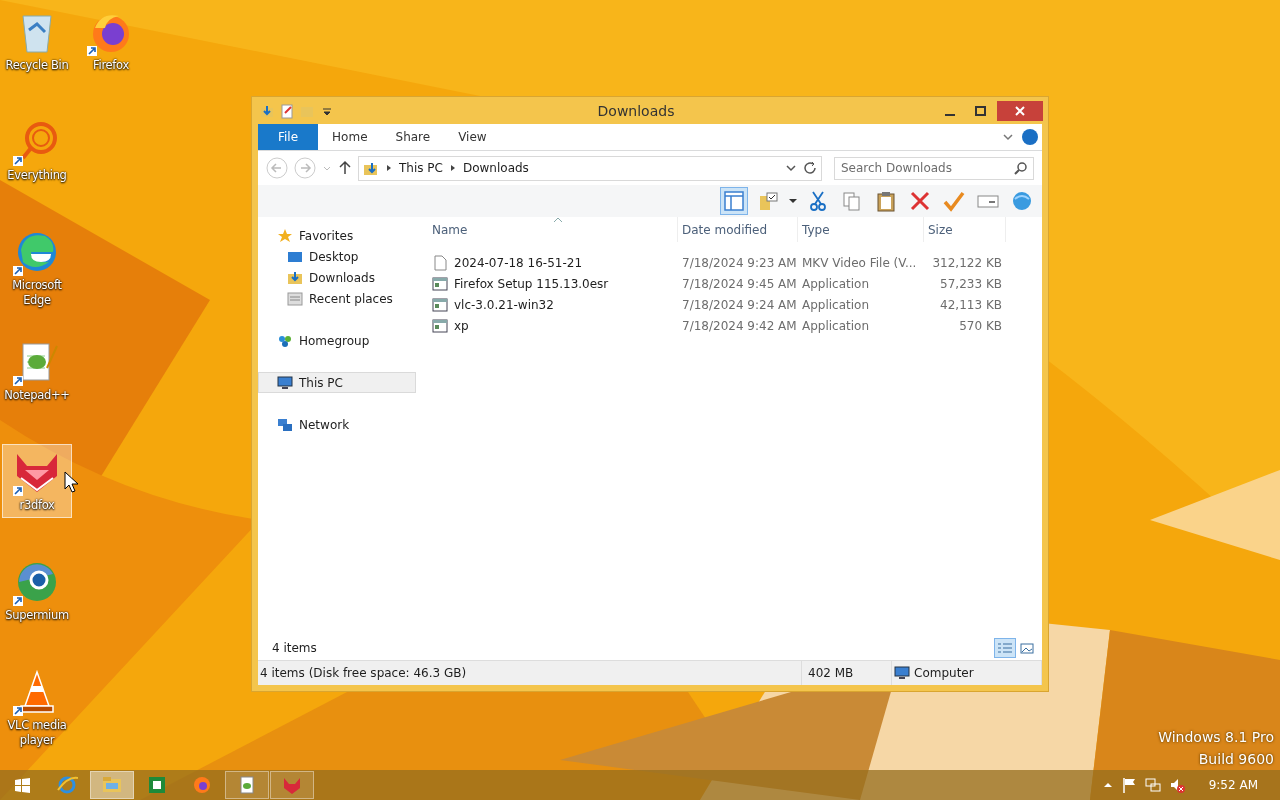  What do you see at coordinates (337, 424) in the screenshot?
I see `navigation-item: Network` at bounding box center [337, 424].